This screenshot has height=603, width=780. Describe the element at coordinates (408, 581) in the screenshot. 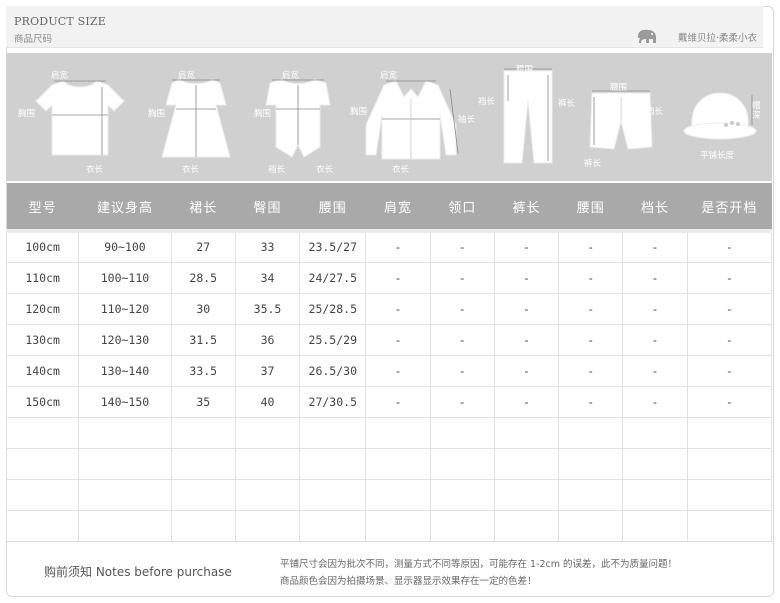

I see `note-line-color: 商品颜色会因为拍摄场景、显示器显示效果存在一定的色差！` at that location.